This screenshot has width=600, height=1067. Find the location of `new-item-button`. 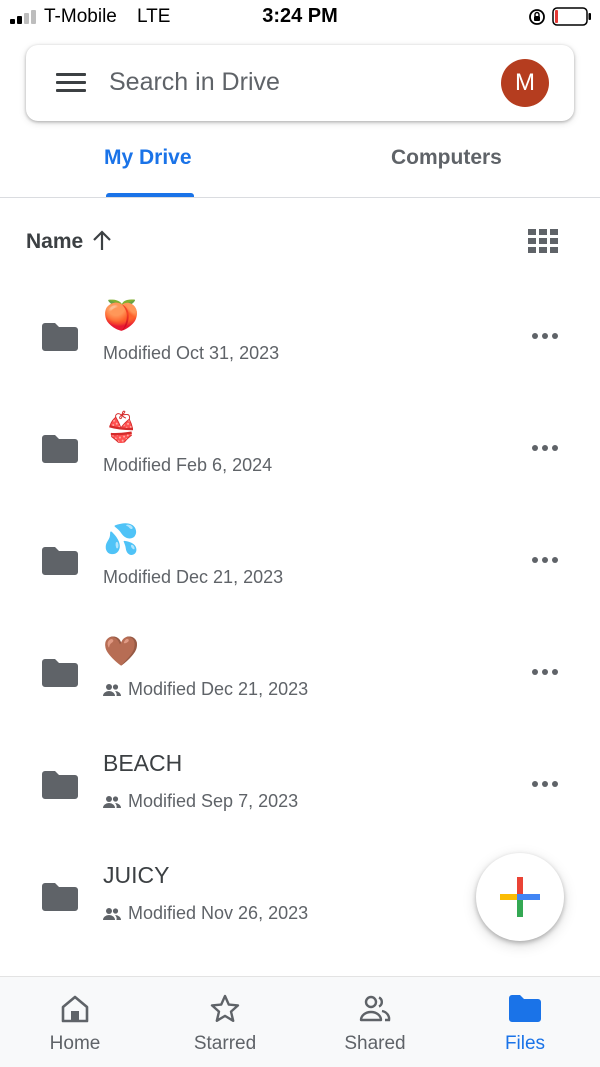

new-item-button is located at coordinates (520, 897).